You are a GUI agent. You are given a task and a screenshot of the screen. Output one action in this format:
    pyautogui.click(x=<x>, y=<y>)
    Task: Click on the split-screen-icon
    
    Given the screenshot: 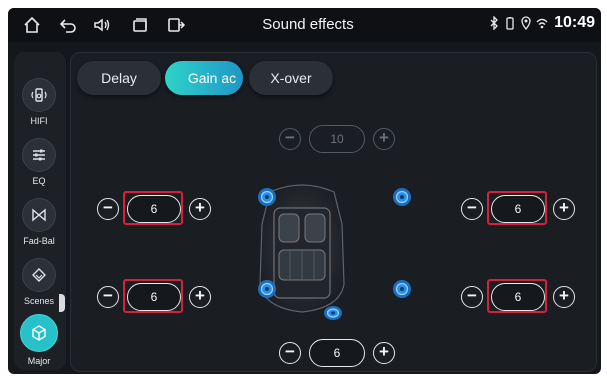 What is the action you would take?
    pyautogui.click(x=176, y=25)
    